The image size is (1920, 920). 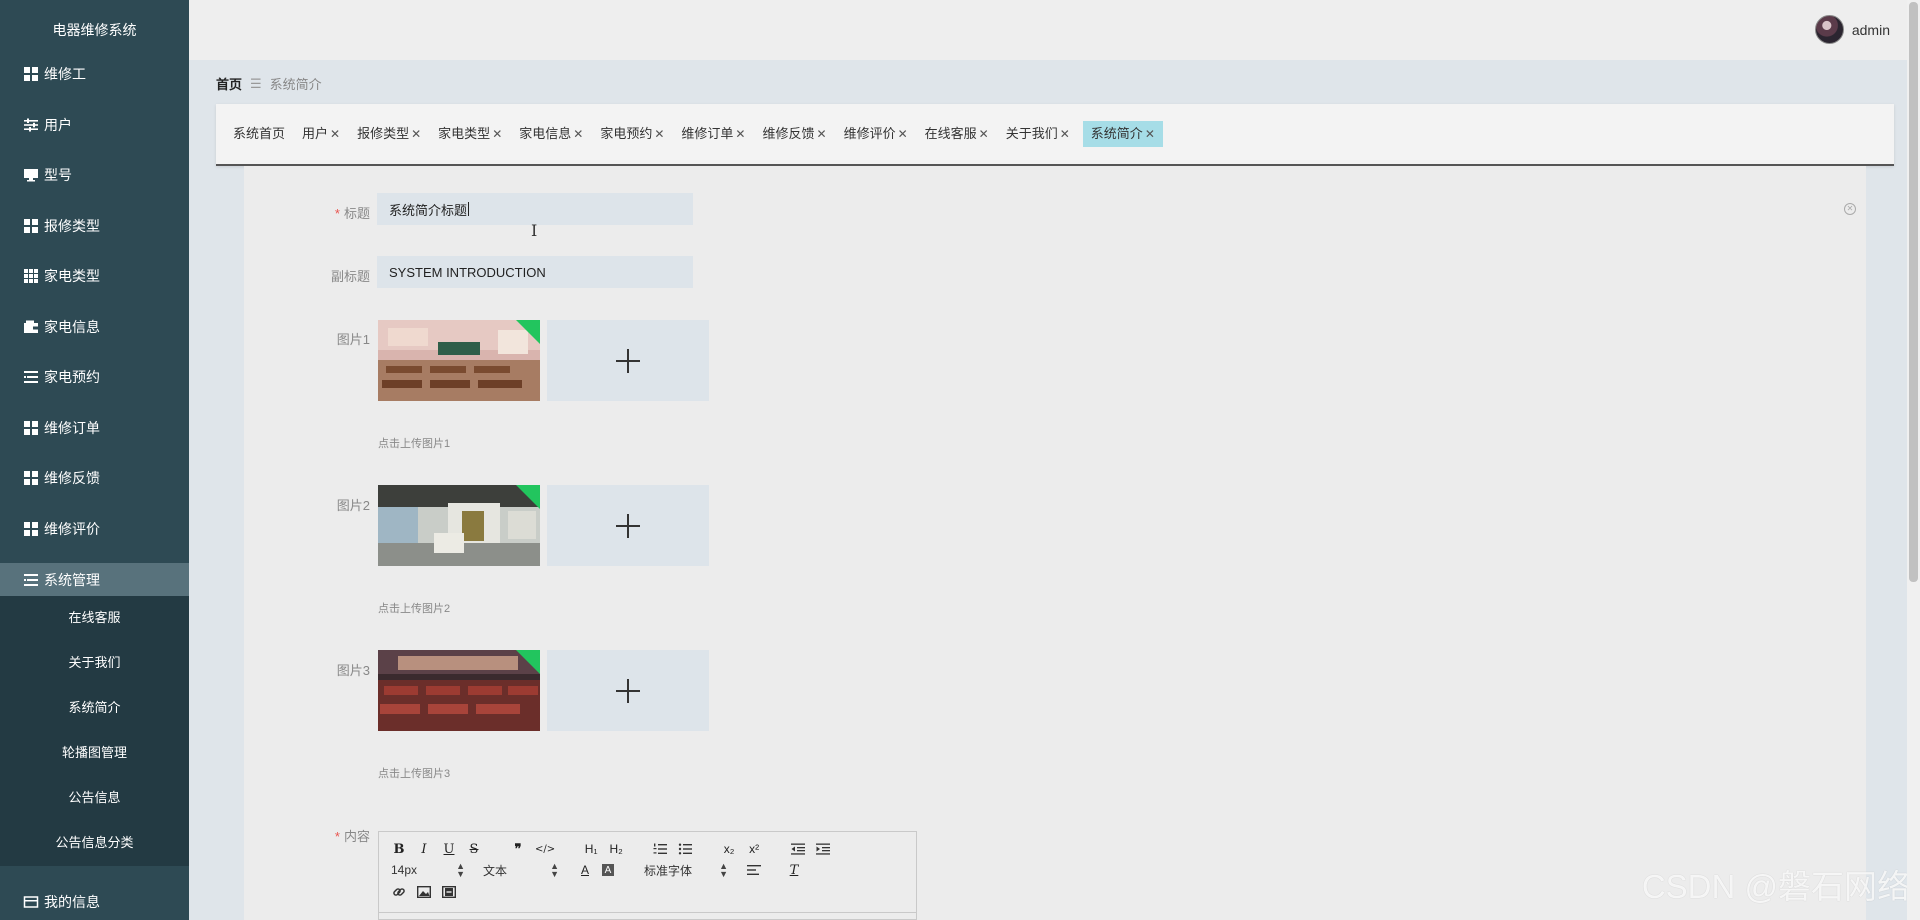 I want to click on tab-system-intro: 系统简介 ✕, so click(x=1122, y=134).